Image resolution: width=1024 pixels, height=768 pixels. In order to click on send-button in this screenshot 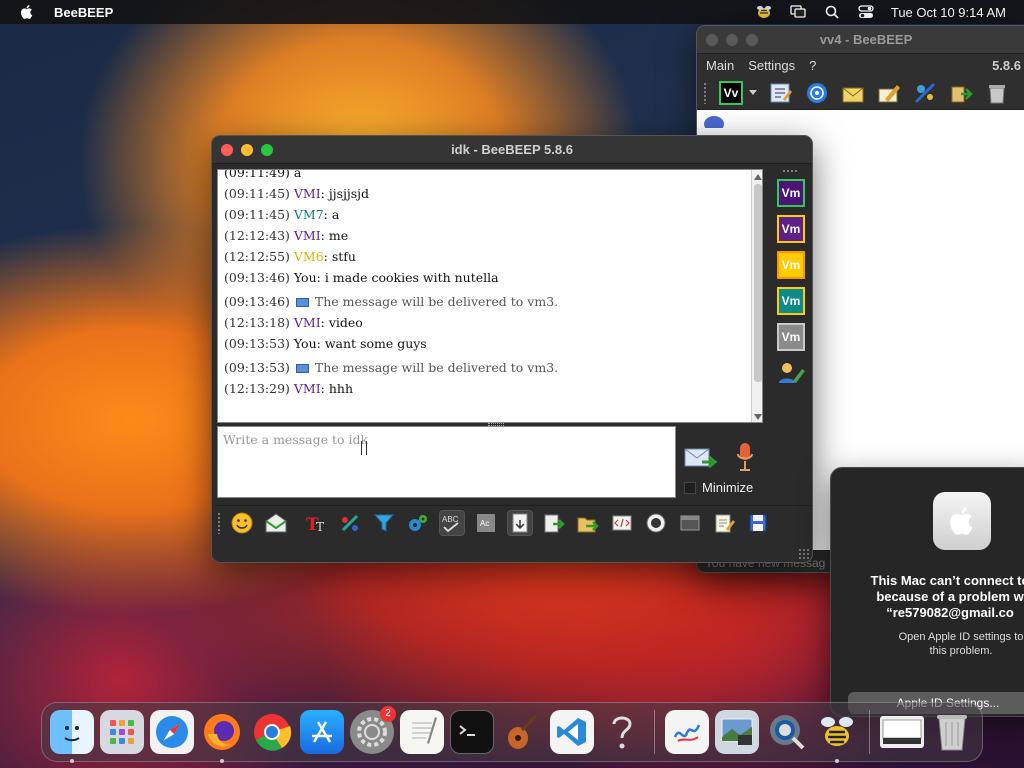, I will do `click(701, 458)`.